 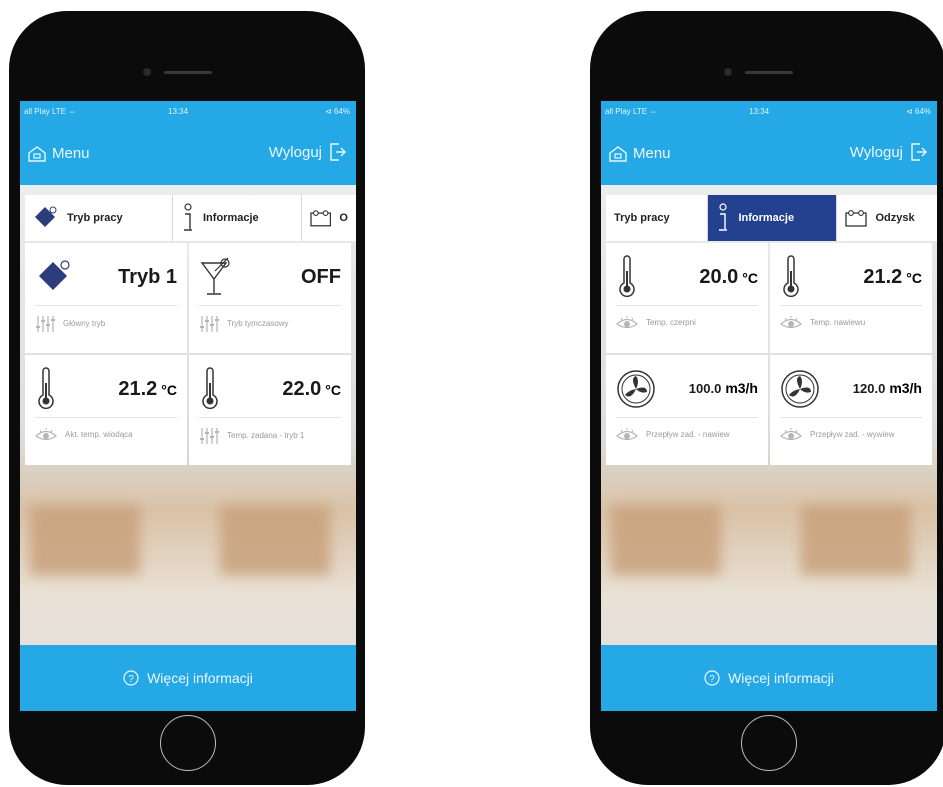 What do you see at coordinates (321, 276) in the screenshot?
I see `tile-value: OFF` at bounding box center [321, 276].